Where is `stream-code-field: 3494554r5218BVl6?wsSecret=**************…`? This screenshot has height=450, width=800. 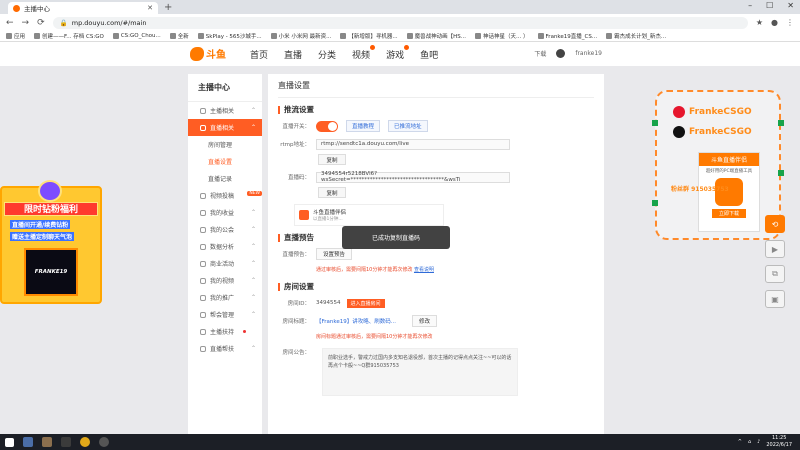 stream-code-field: 3494554r5218BVl6?wsSecret=**************… is located at coordinates (413, 177).